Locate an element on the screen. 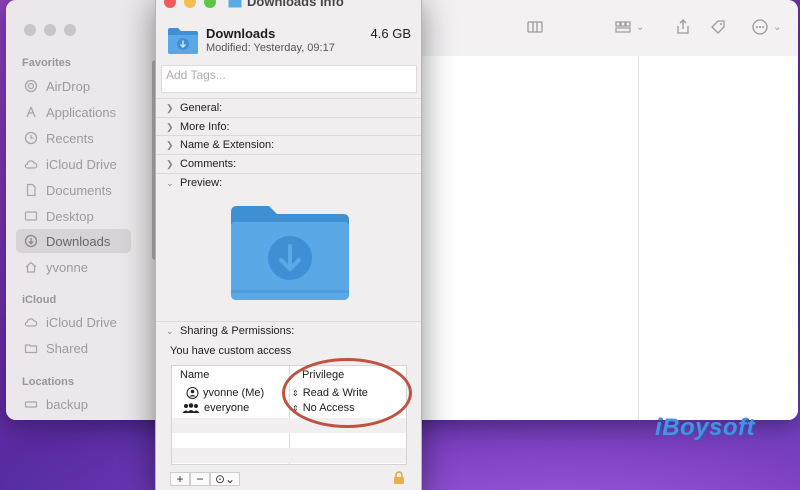 The height and width of the screenshot is (490, 800). document-icon is located at coordinates (31, 190).